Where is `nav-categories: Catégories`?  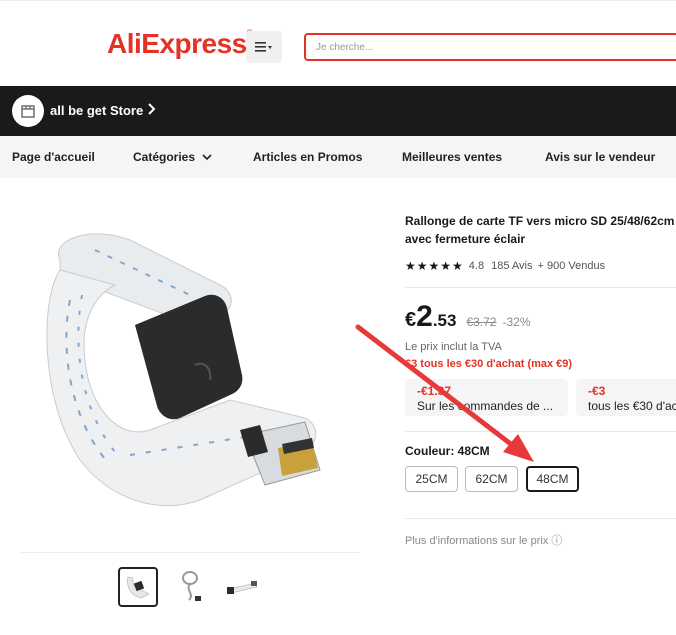 nav-categories: Catégories is located at coordinates (172, 157).